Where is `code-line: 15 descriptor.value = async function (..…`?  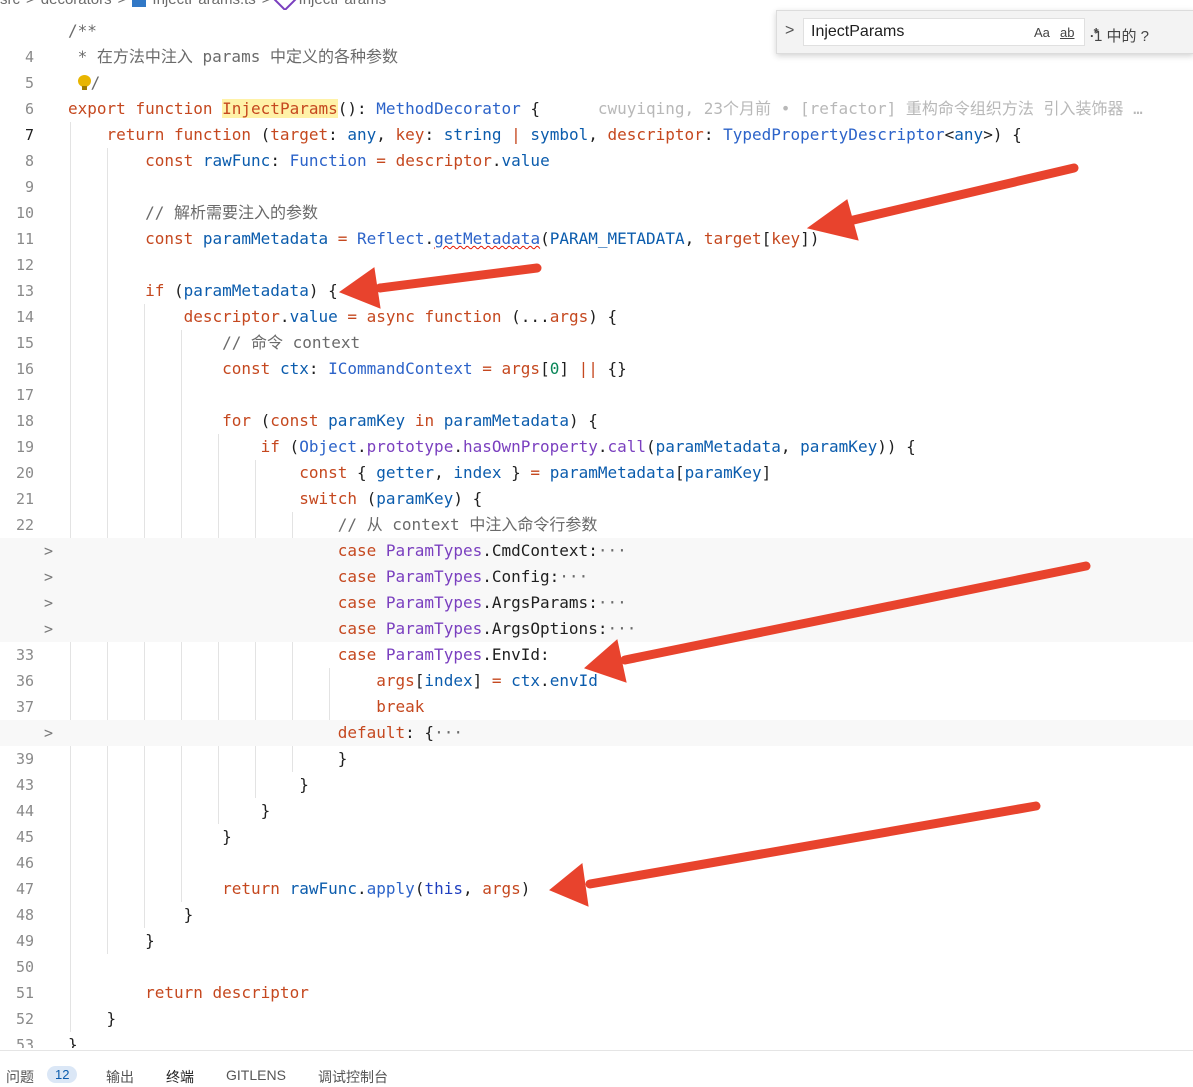 code-line: 15 descriptor.value = async function (..… is located at coordinates (596, 328).